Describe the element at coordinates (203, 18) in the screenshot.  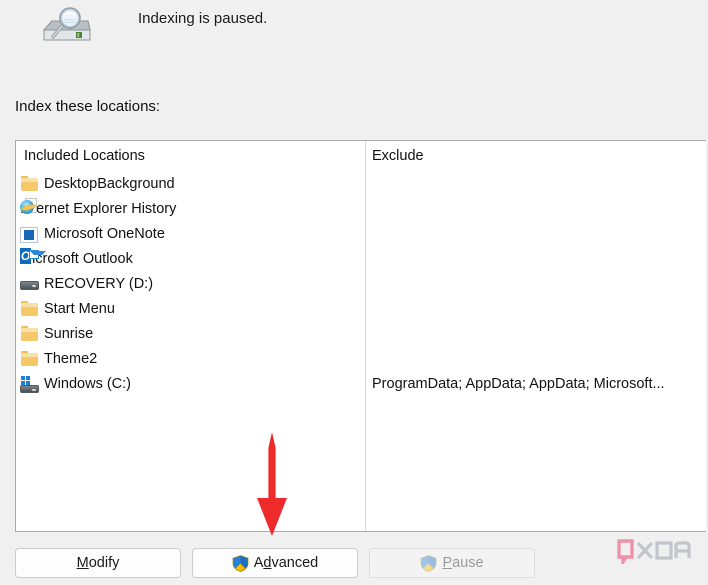
I see `status-text: Indexing is paused.` at that location.